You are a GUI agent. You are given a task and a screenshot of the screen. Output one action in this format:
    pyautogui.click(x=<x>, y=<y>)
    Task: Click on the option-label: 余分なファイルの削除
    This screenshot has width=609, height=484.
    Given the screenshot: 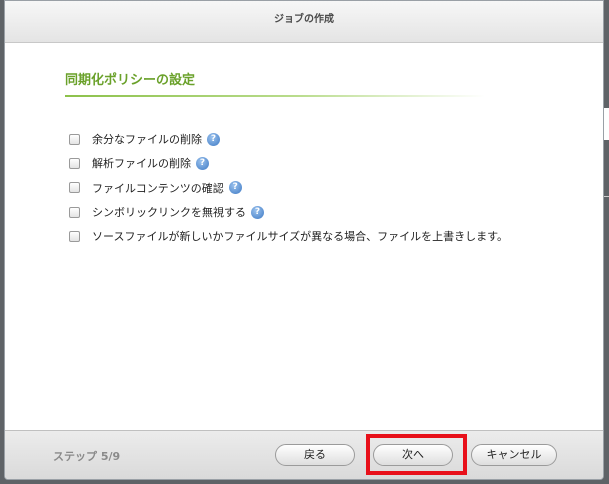 What is the action you would take?
    pyautogui.click(x=147, y=140)
    